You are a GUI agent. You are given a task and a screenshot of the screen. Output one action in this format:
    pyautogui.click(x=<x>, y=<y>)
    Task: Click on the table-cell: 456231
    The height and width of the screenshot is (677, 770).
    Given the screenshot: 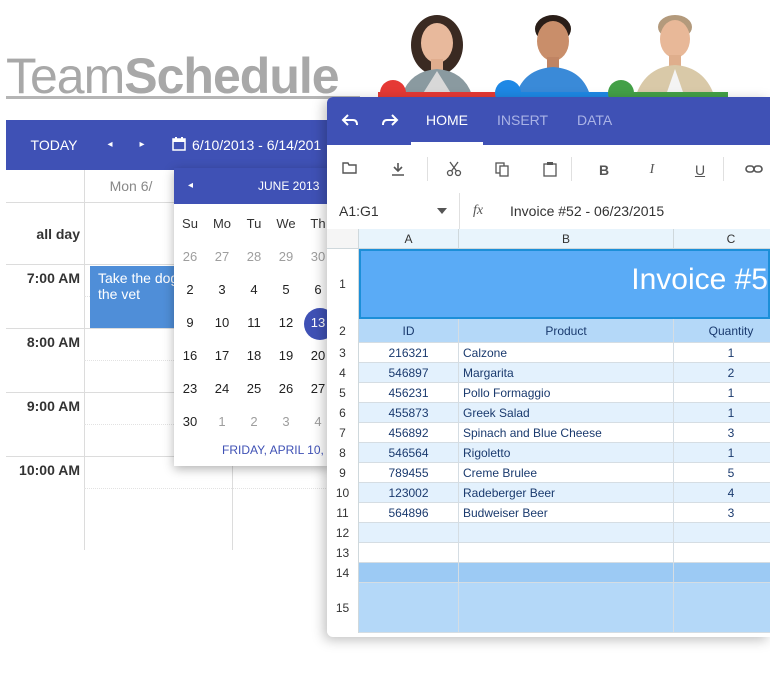 What is the action you would take?
    pyautogui.click(x=409, y=393)
    